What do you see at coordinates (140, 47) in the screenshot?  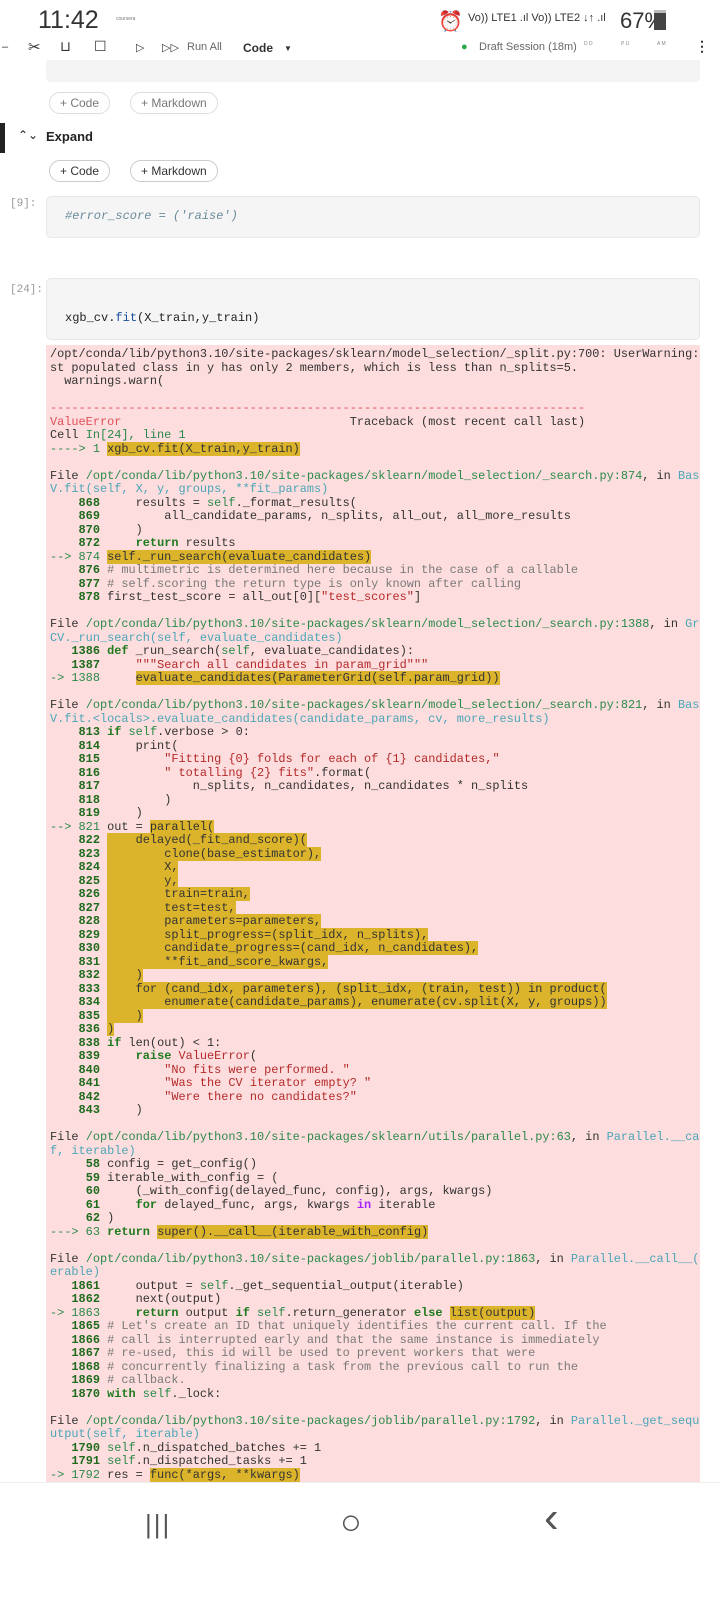 I see `run-icon: ▷` at bounding box center [140, 47].